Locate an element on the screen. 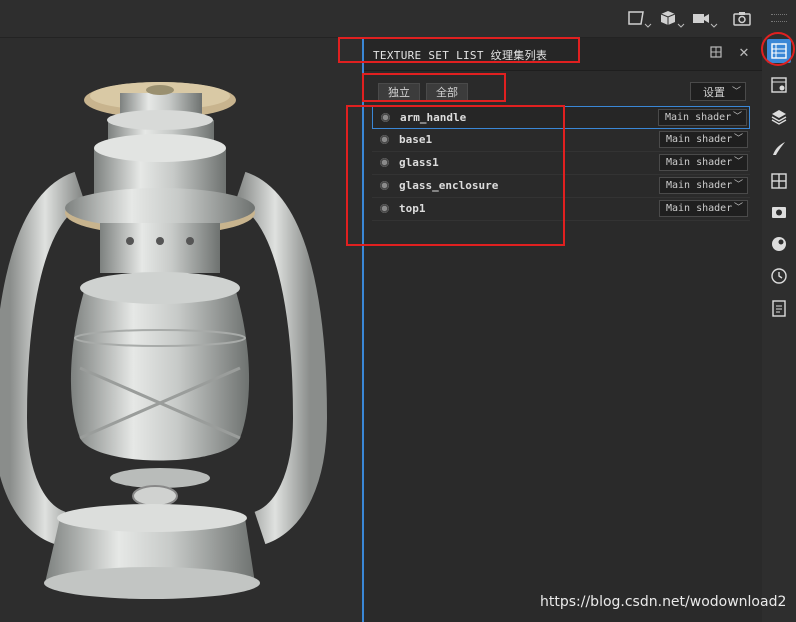 This screenshot has width=796, height=622. screenshot-camera-icon is located at coordinates (745, 19).